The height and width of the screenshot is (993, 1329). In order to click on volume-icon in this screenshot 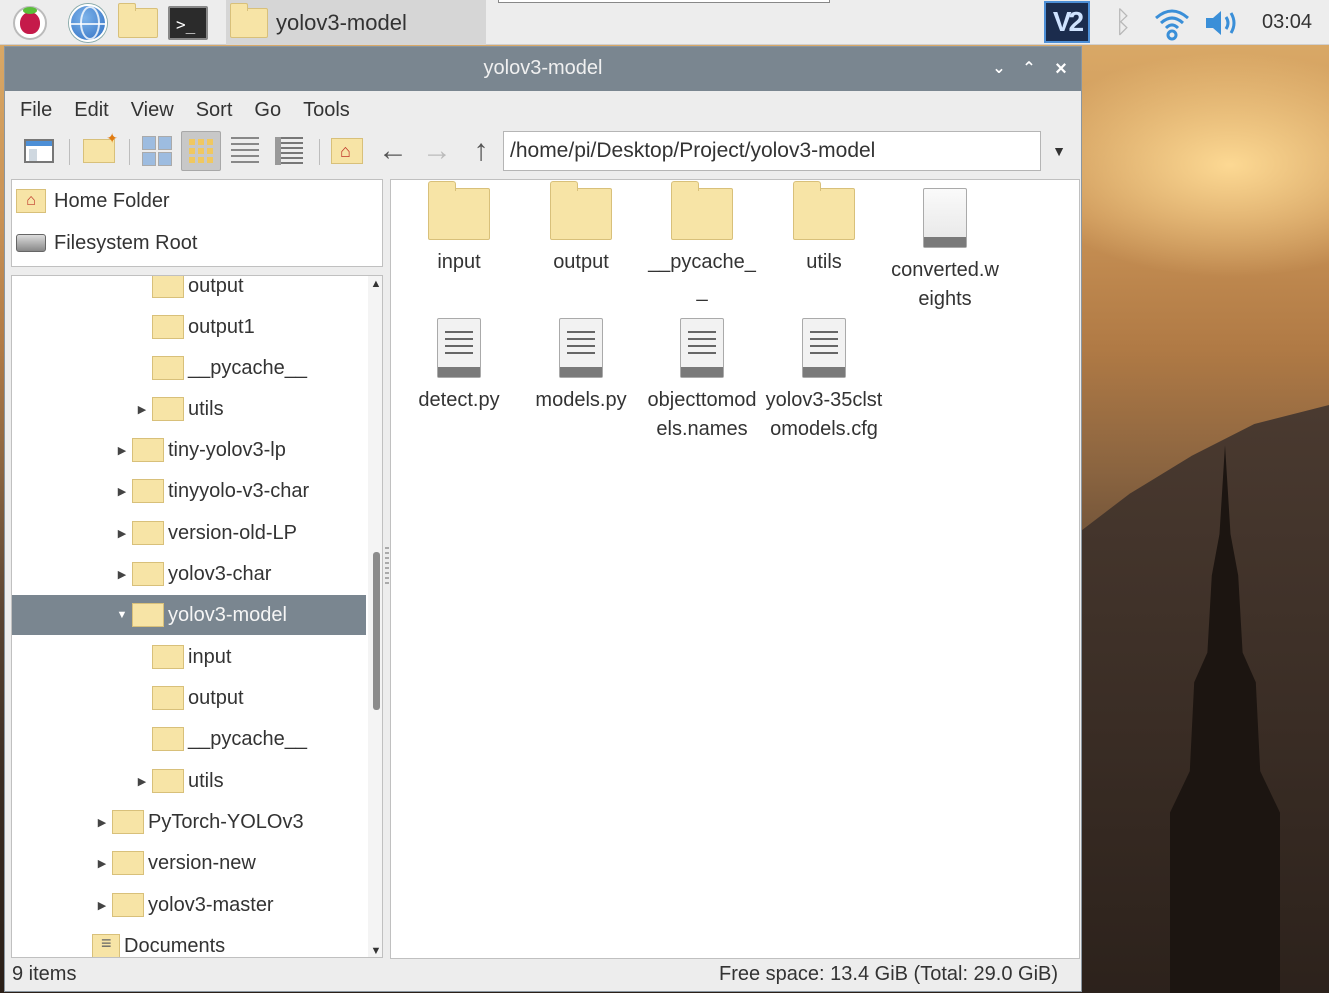, I will do `click(1222, 23)`.